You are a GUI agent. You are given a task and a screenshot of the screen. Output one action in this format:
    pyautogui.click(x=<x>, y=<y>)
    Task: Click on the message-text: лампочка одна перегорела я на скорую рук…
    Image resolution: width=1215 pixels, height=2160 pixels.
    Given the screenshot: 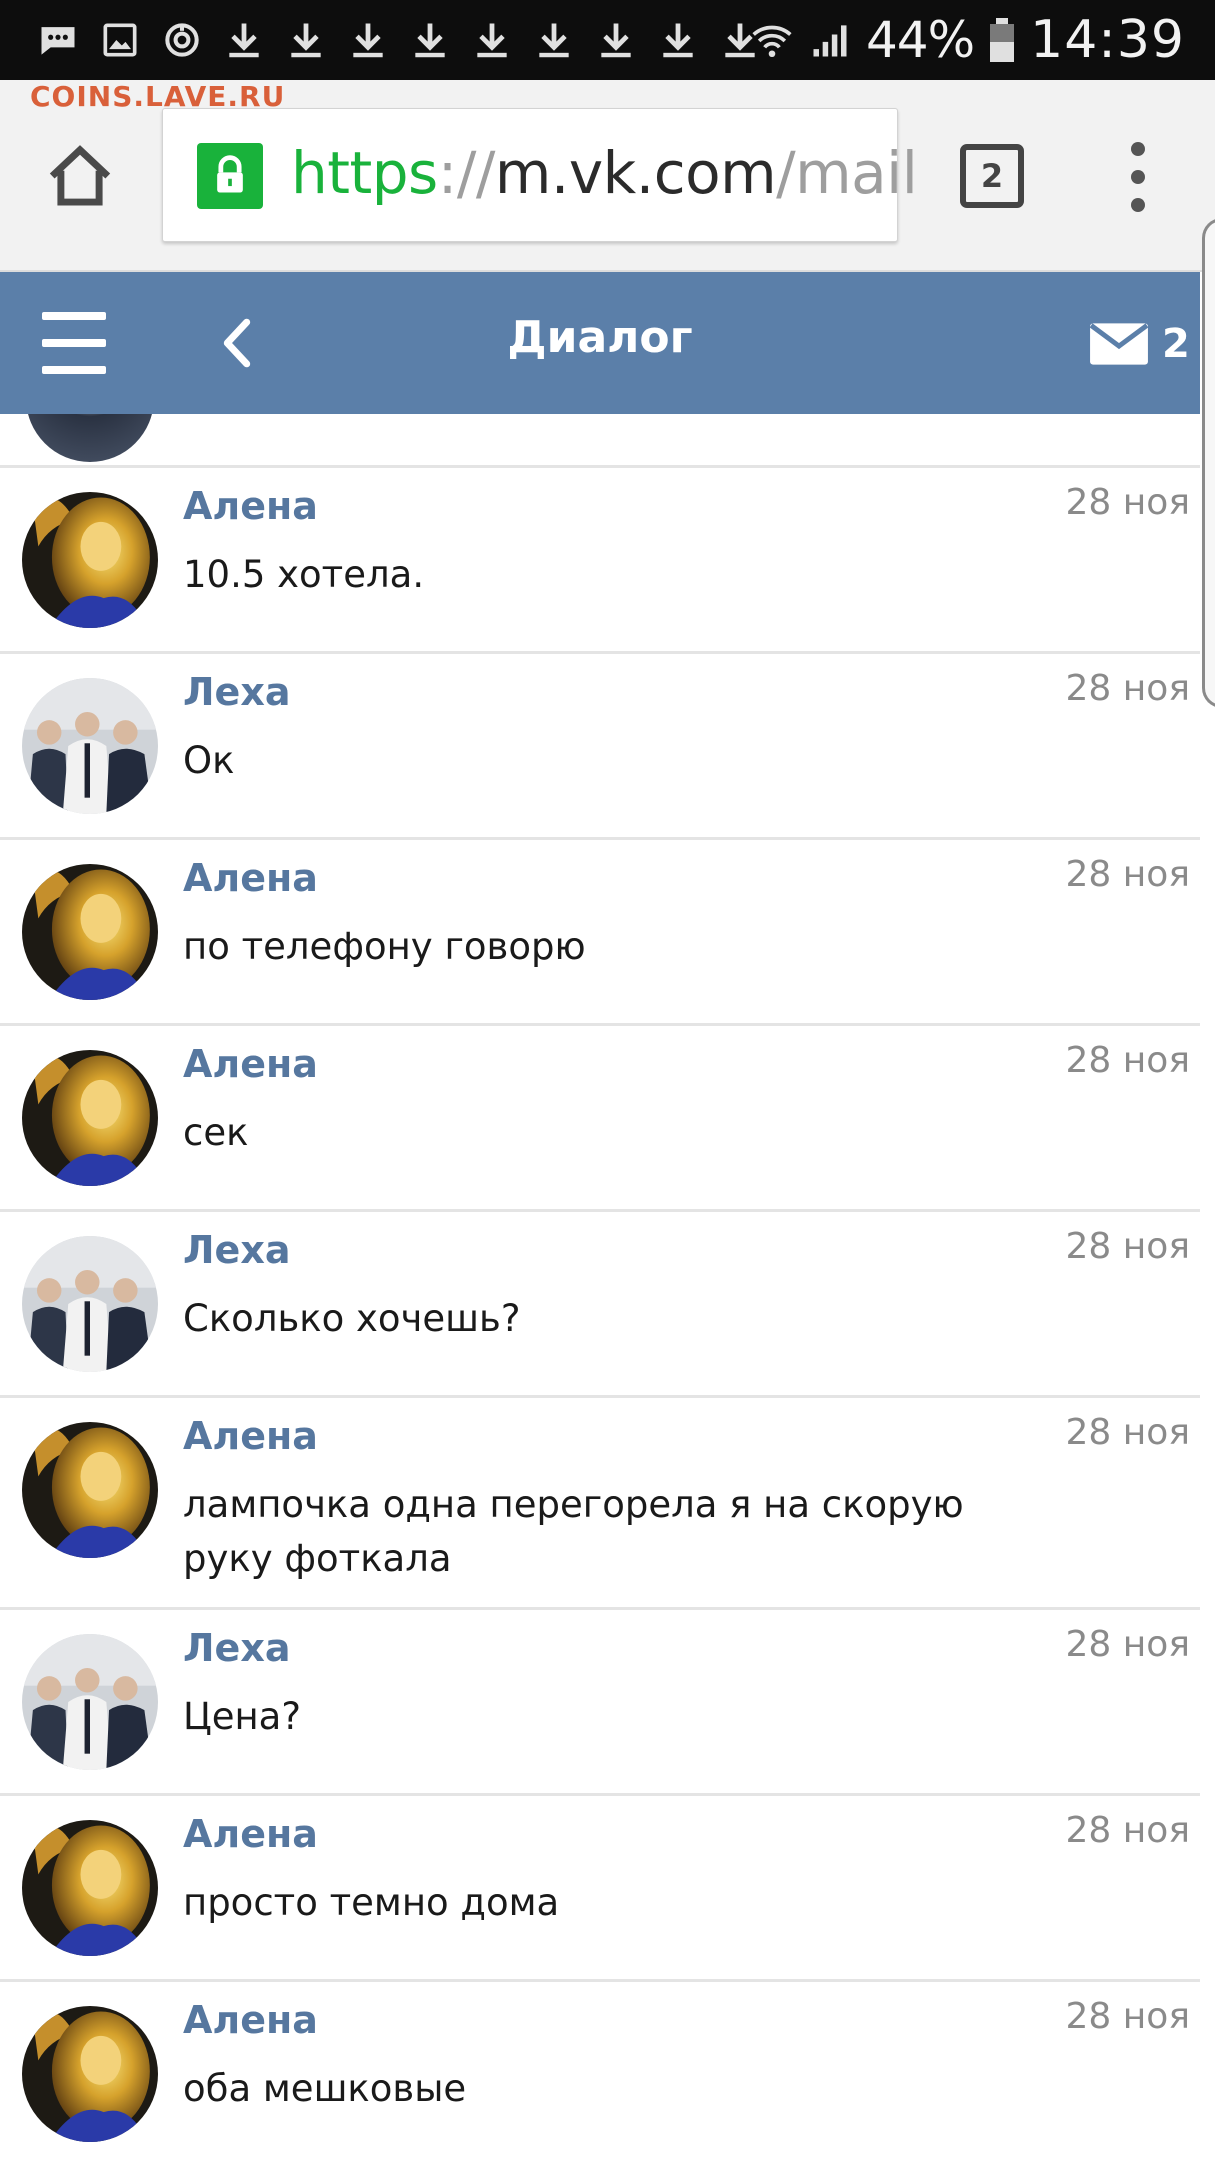 What is the action you would take?
    pyautogui.click(x=573, y=1531)
    